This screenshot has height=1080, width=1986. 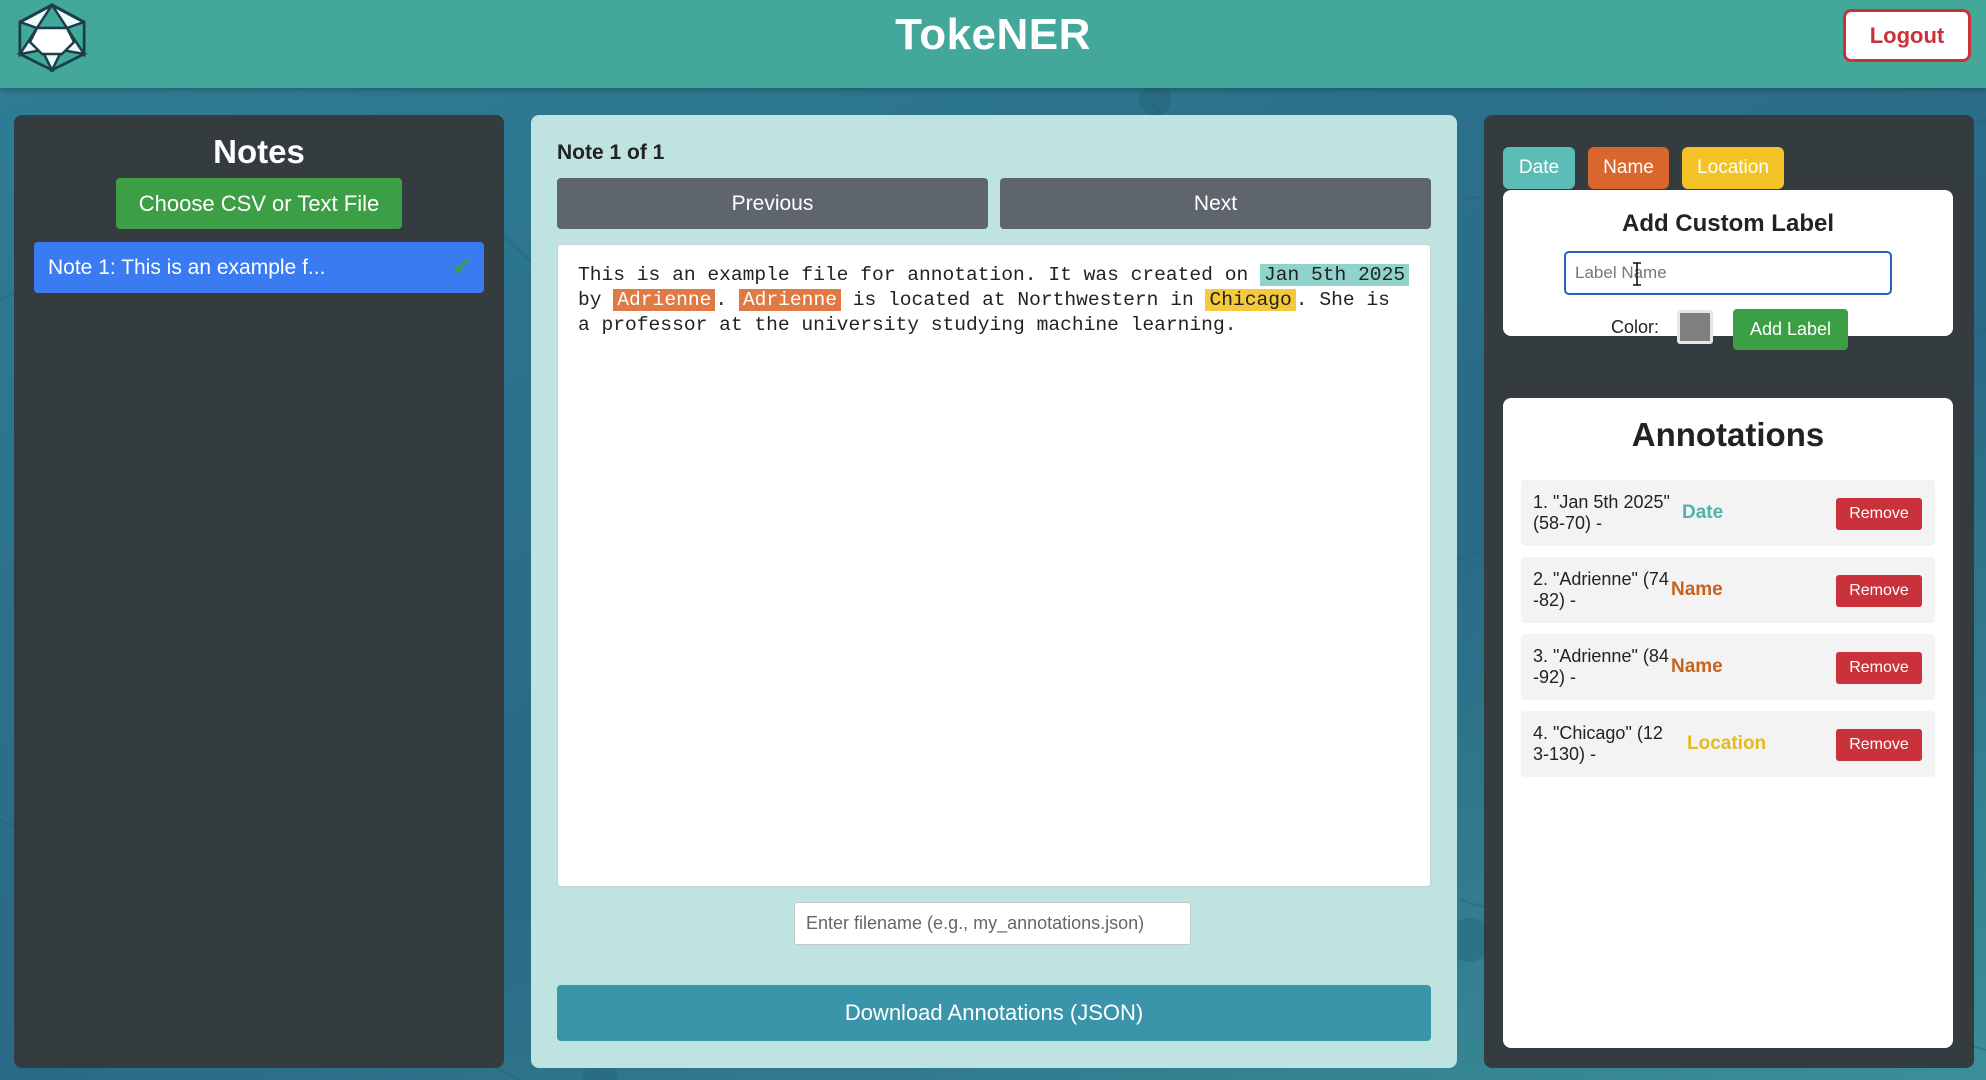 I want to click on top-header: TokeNER Logout, so click(x=993, y=44).